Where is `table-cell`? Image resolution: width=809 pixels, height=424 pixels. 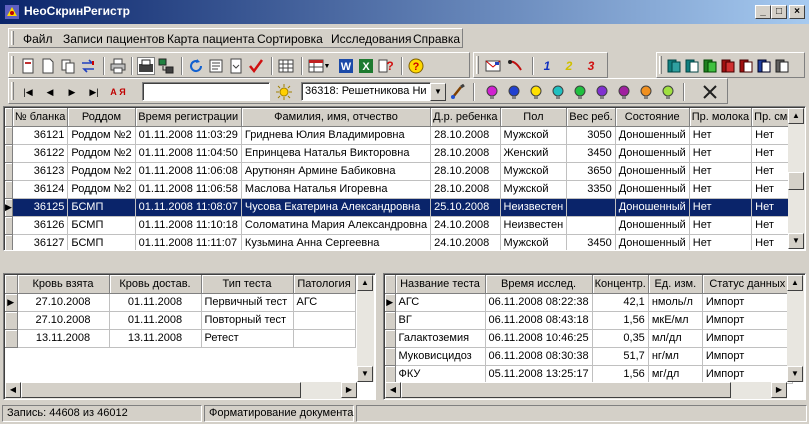
table-cell is located at coordinates (591, 225).